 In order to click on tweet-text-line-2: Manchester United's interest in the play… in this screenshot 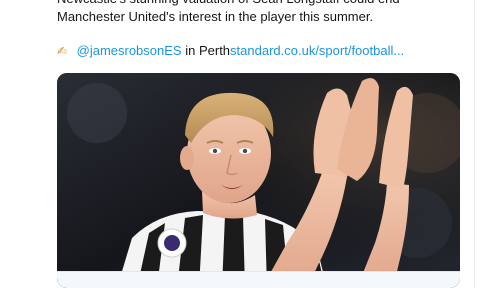, I will do `click(215, 16)`.